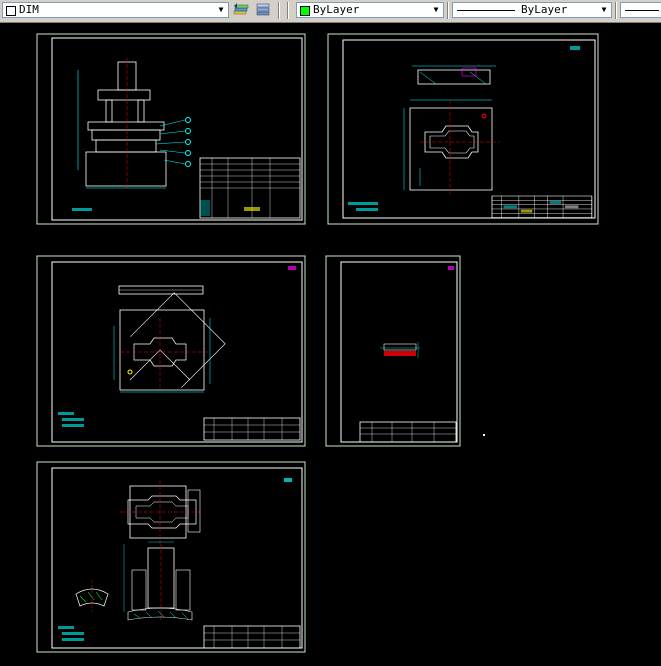  Describe the element at coordinates (544, 9) in the screenshot. I see `linetype-value: ByLayer` at that location.